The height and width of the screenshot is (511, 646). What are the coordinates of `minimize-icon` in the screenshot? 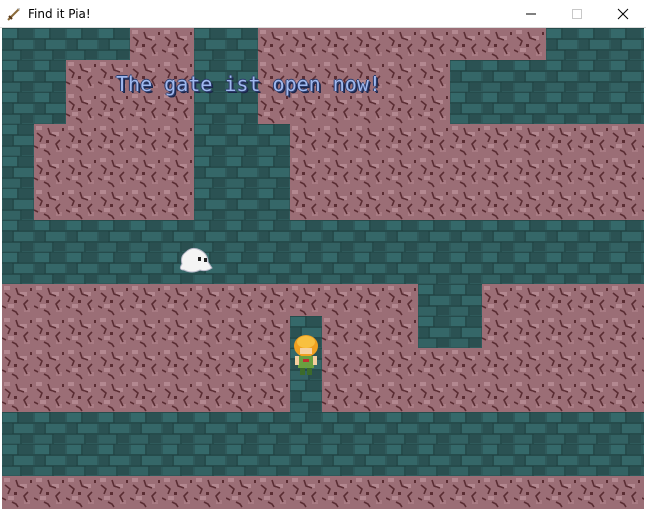 It's located at (531, 13).